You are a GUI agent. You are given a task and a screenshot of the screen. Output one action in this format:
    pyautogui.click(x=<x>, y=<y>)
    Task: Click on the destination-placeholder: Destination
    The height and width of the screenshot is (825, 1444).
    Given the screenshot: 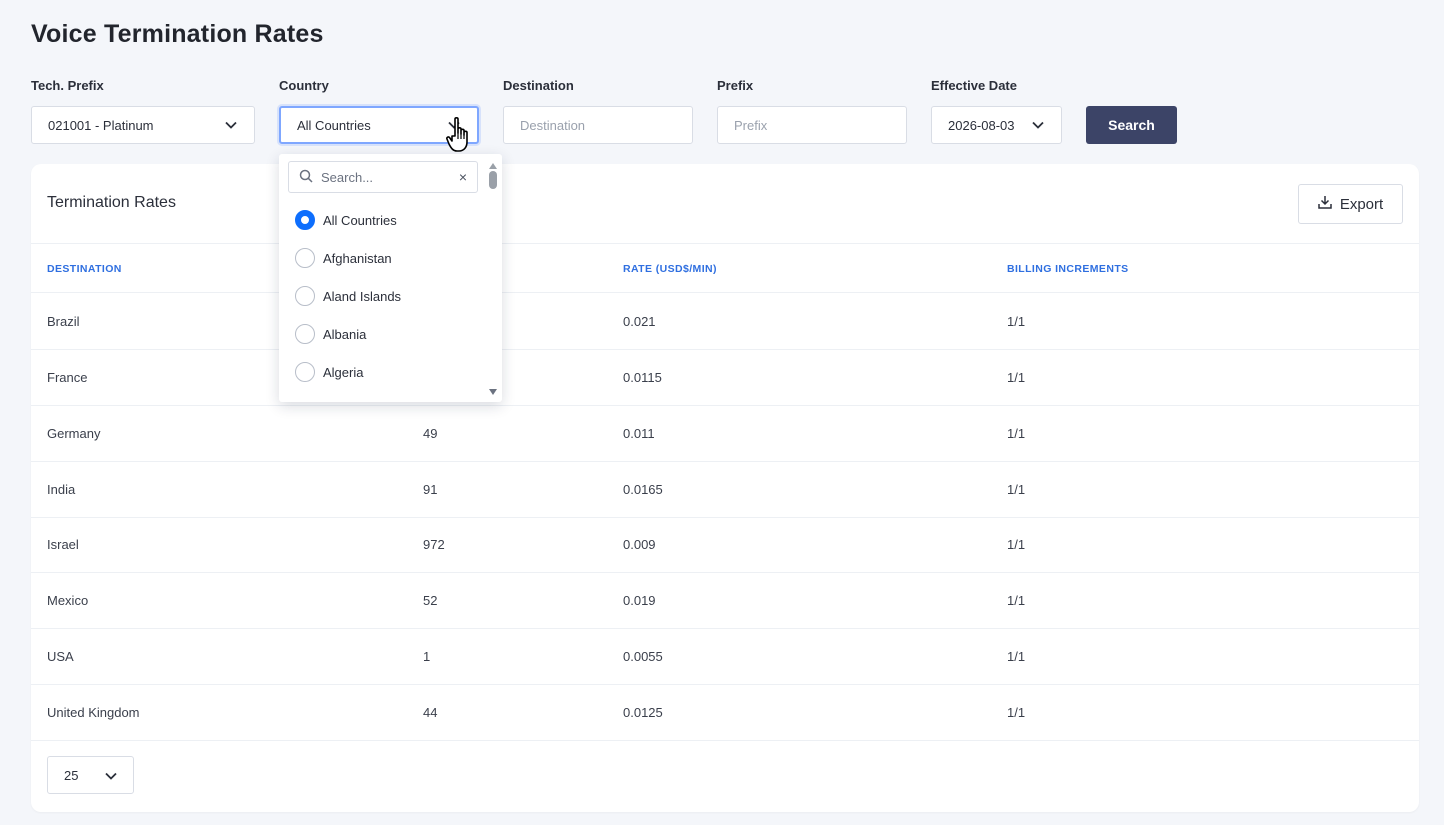 What is the action you would take?
    pyautogui.click(x=553, y=125)
    